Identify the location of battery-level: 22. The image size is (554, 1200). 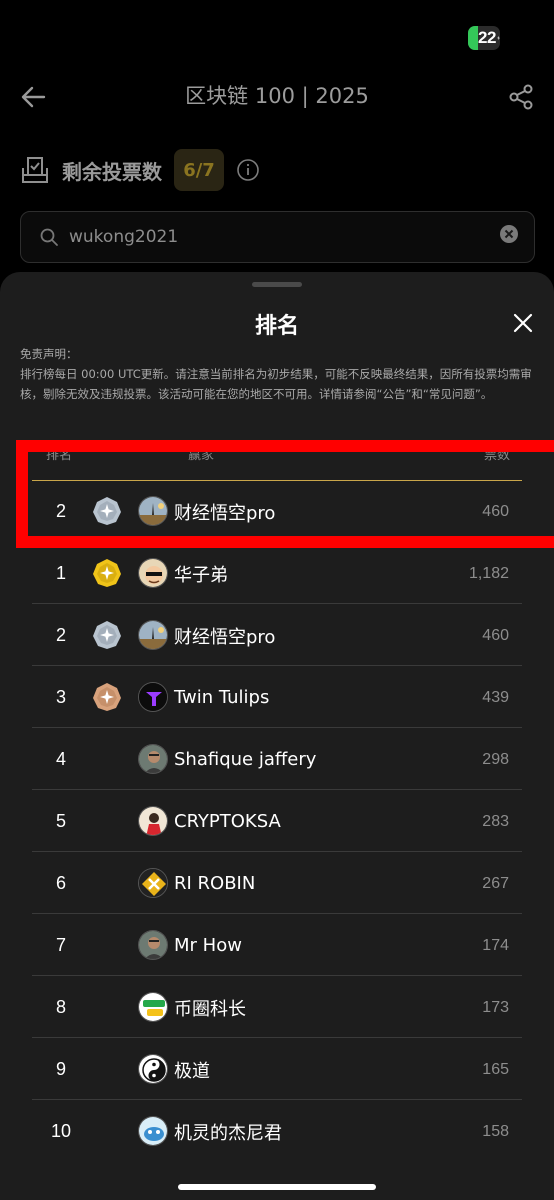
(487, 37).